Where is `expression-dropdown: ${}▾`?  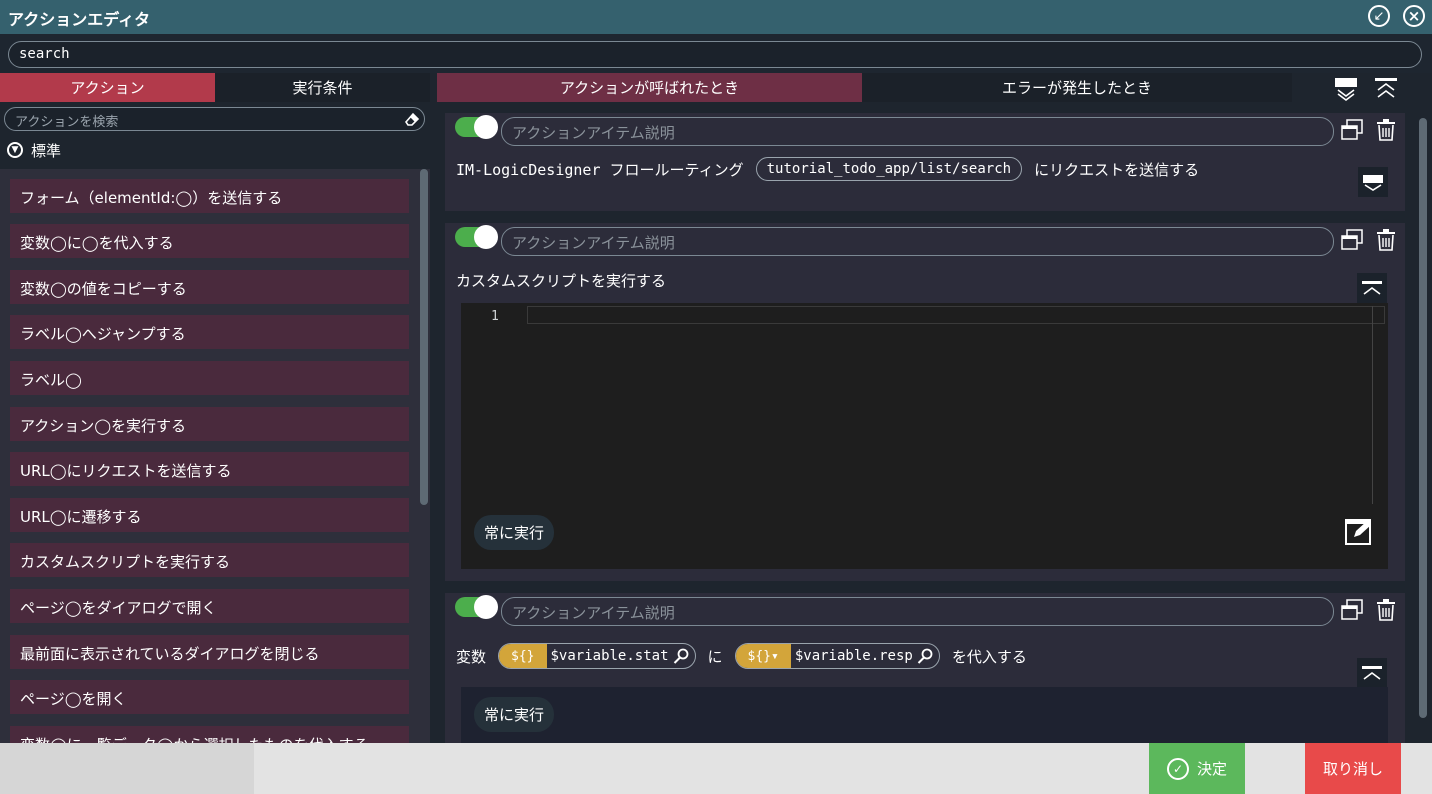 expression-dropdown: ${}▾ is located at coordinates (763, 656).